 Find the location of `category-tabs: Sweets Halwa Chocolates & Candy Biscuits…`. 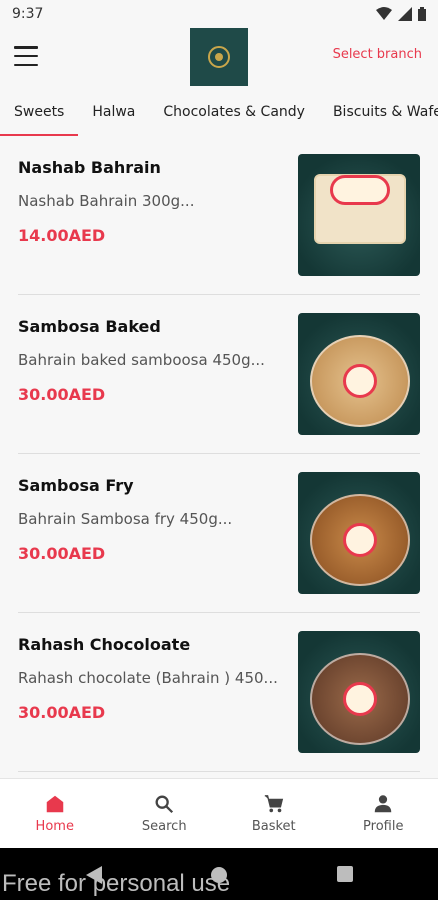

category-tabs: Sweets Halwa Chocolates & Candy Biscuits… is located at coordinates (219, 112).